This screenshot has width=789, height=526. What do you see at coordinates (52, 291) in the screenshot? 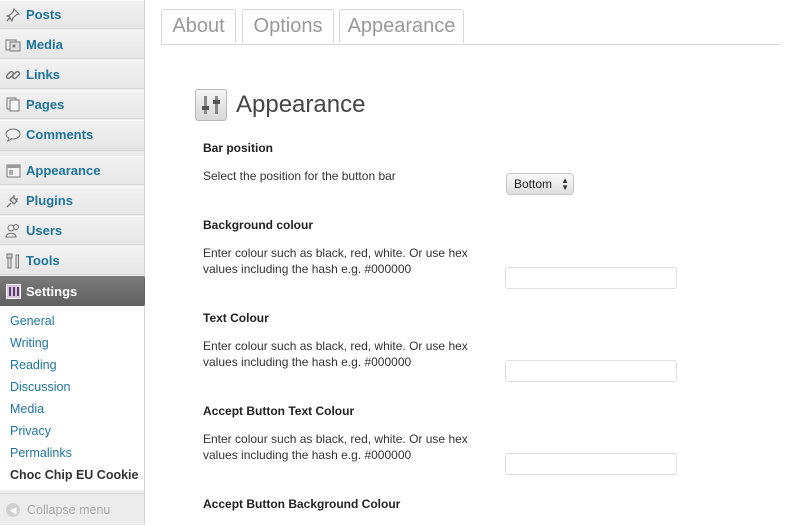
I see `sidebar-item-label: Settings` at bounding box center [52, 291].